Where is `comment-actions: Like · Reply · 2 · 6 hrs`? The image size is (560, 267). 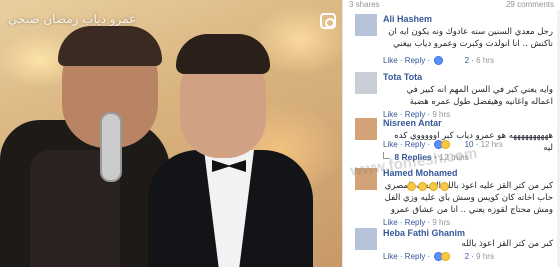
comment-actions: Like · Reply · 2 · 6 hrs is located at coordinates (438, 61).